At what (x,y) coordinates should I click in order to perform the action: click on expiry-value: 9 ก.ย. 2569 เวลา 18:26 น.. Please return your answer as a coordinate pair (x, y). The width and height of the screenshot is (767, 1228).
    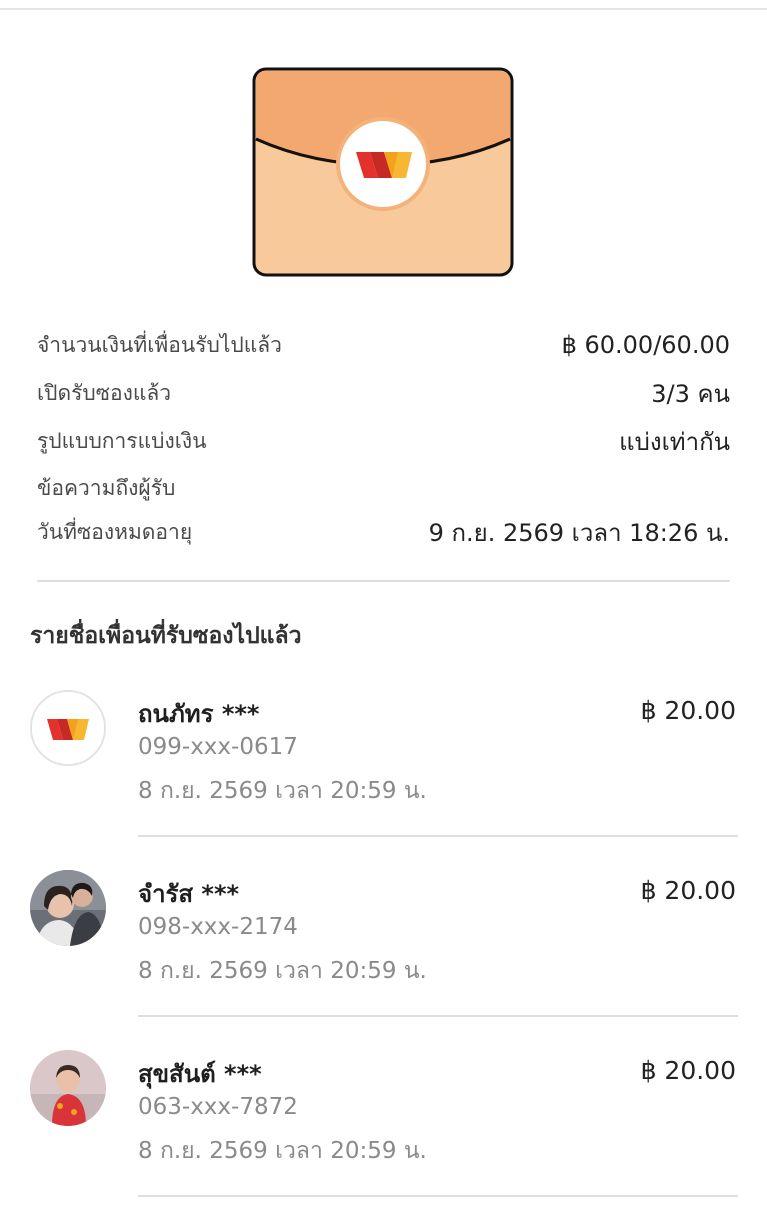
    Looking at the image, I should click on (579, 532).